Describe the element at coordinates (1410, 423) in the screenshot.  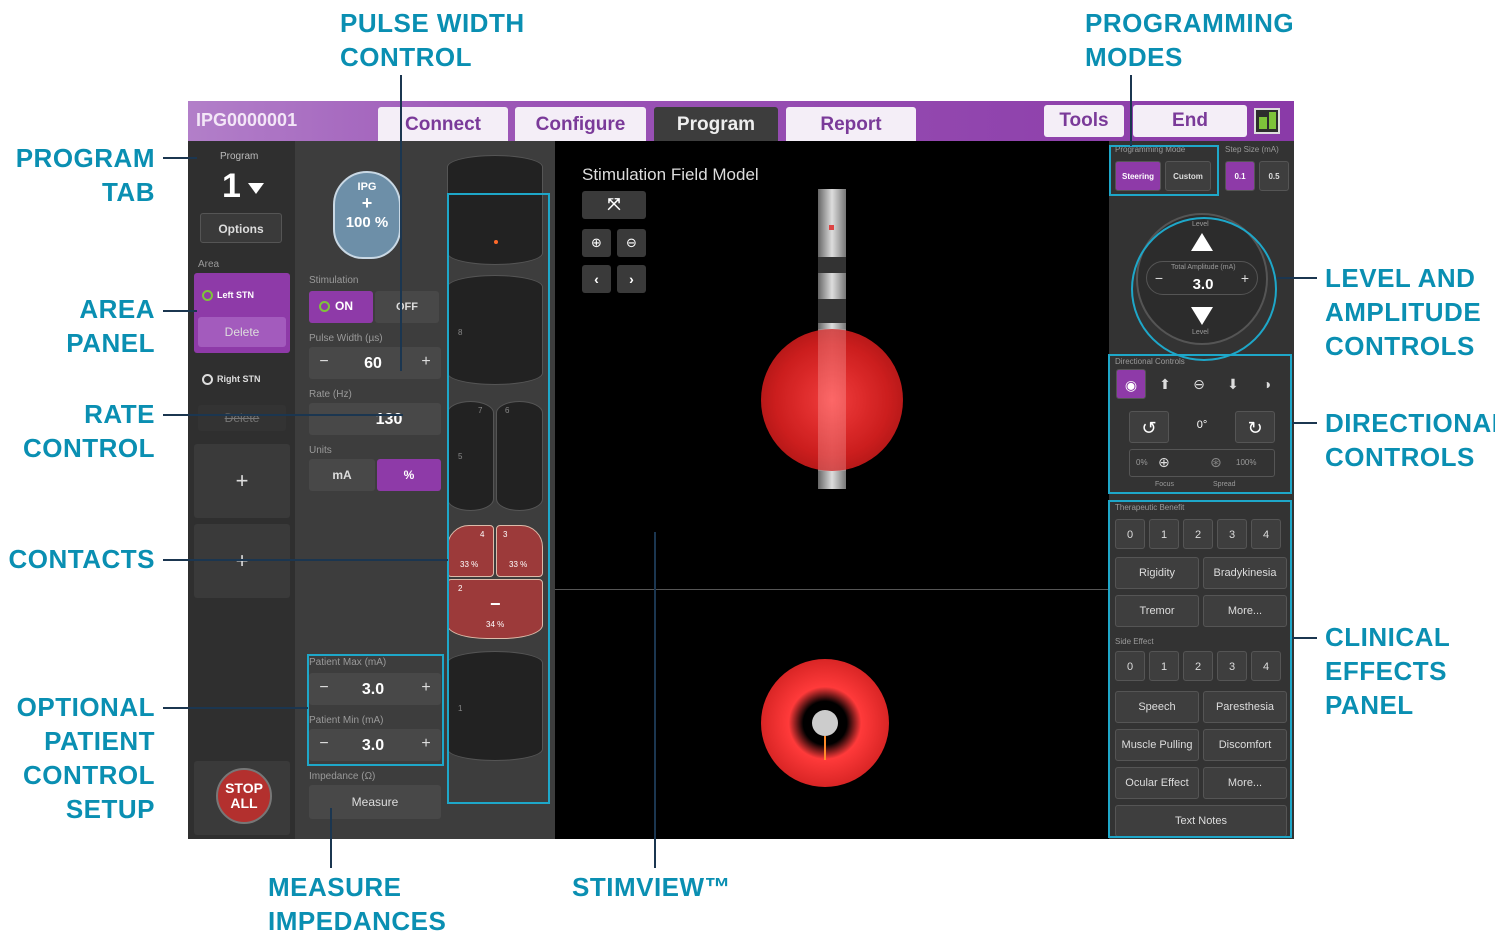
I see `callout-line: DIRECTIONAL` at that location.